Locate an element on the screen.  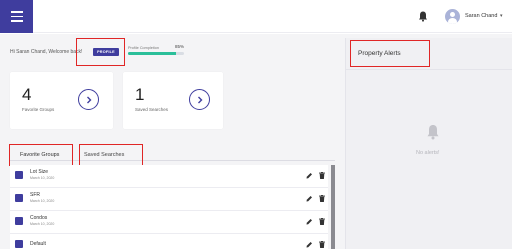
group-name: SFR is located at coordinates (35, 195).